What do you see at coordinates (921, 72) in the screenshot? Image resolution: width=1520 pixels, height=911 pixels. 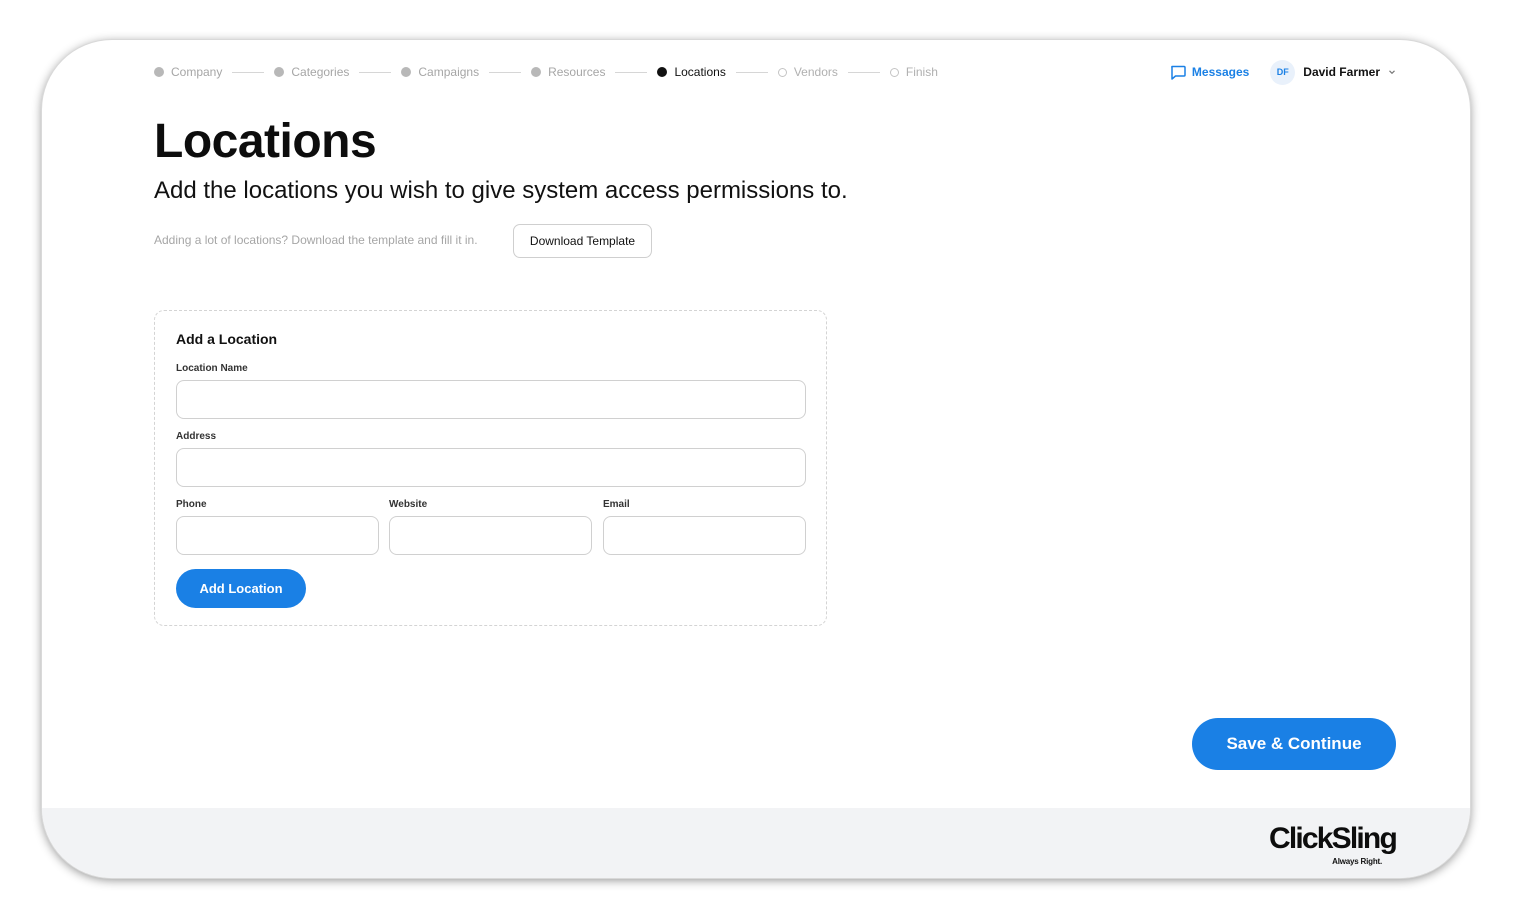 I see `step-label: Finish` at bounding box center [921, 72].